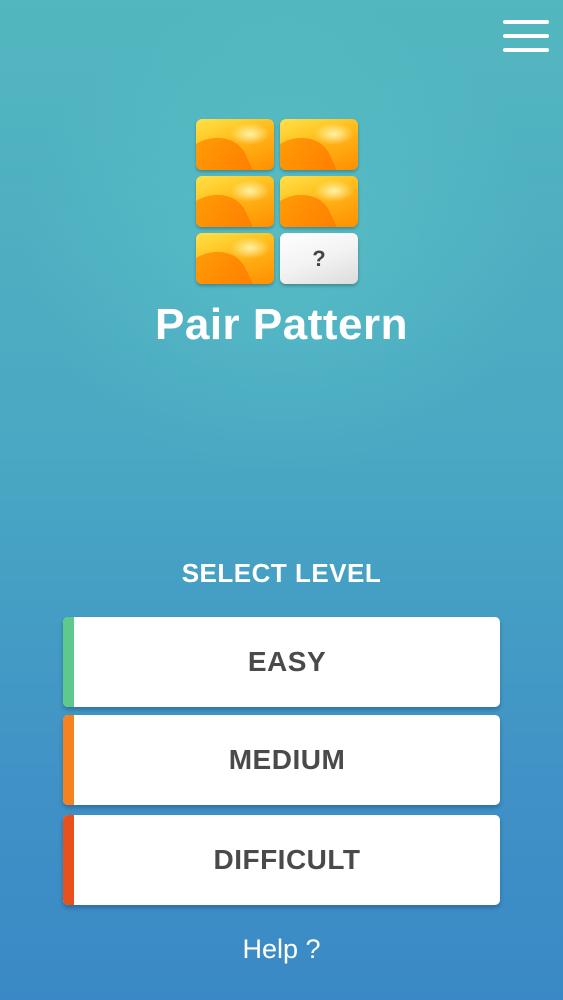  What do you see at coordinates (68, 860) in the screenshot?
I see `difficult-accent-bar` at bounding box center [68, 860].